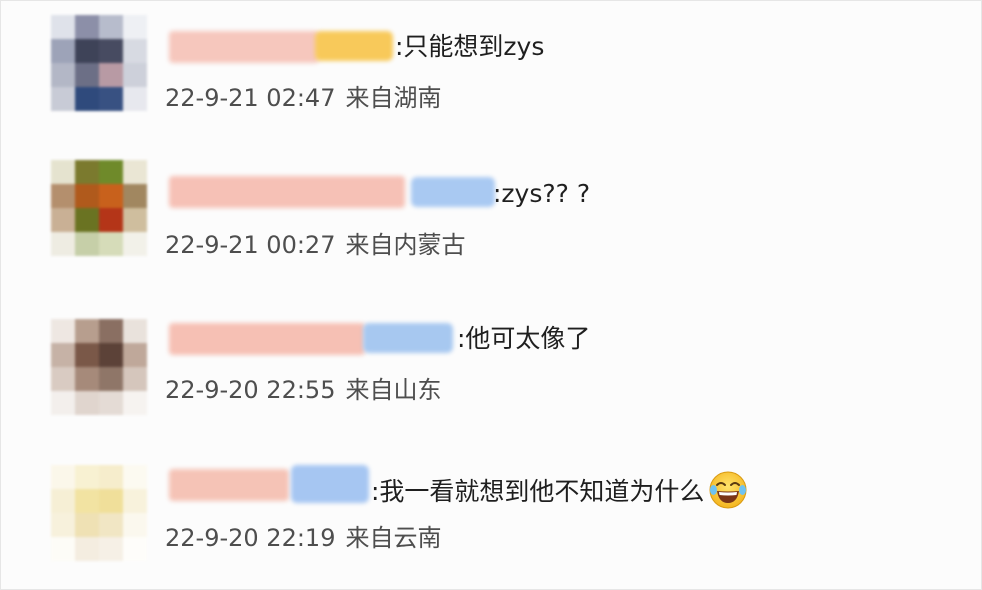 The image size is (982, 590). I want to click on comment-meta: 22-9-20 22:19 来自云南, so click(303, 538).